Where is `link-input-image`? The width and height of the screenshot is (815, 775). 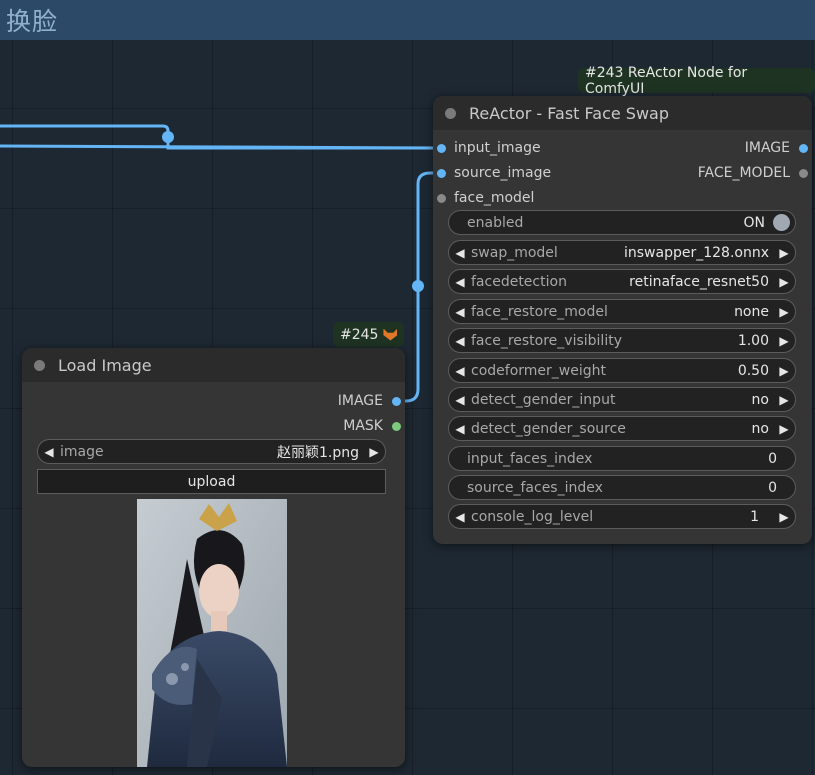
link-input-image is located at coordinates (221, 147).